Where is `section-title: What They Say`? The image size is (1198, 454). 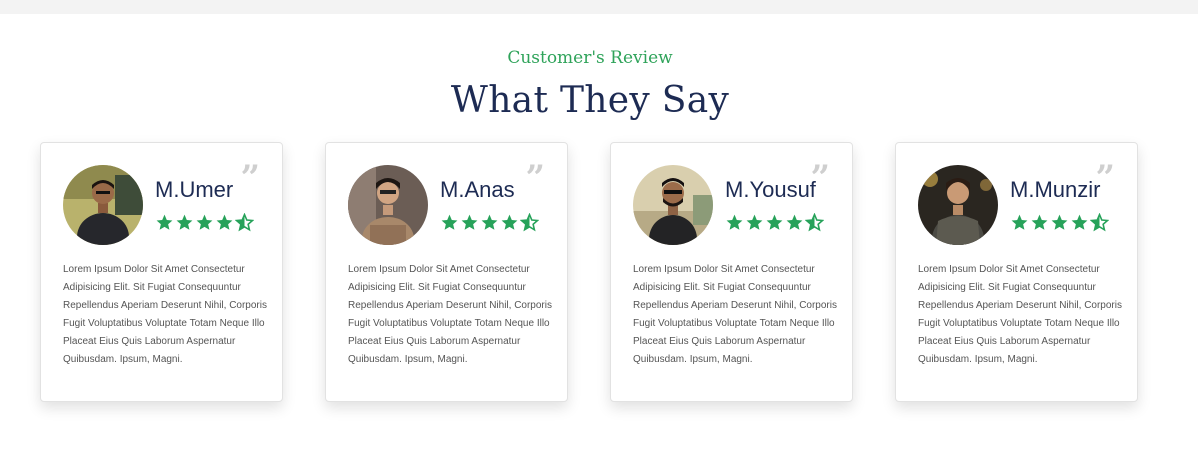 section-title: What They Say is located at coordinates (590, 100).